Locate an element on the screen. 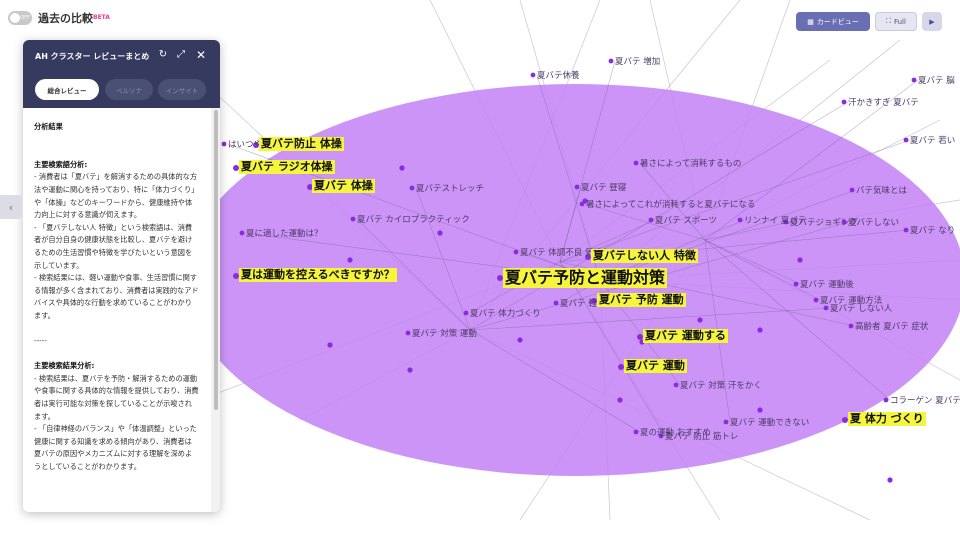 The height and width of the screenshot is (540, 960). graph-term-label: バテ気味とは is located at coordinates (882, 190).